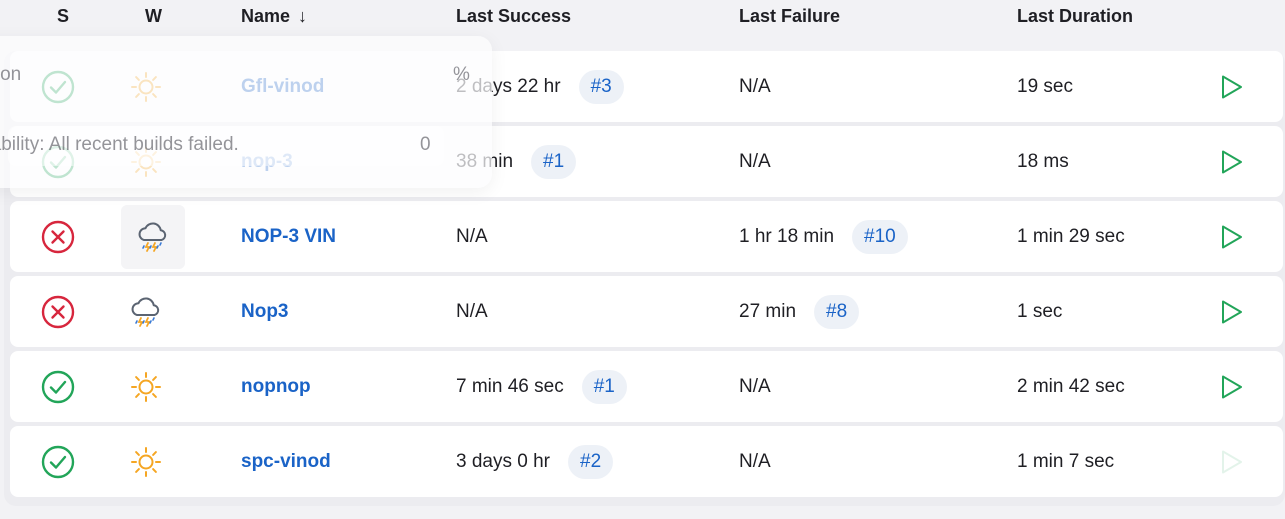  What do you see at coordinates (303, 16) in the screenshot?
I see `sort-down-icon: ↓` at bounding box center [303, 16].